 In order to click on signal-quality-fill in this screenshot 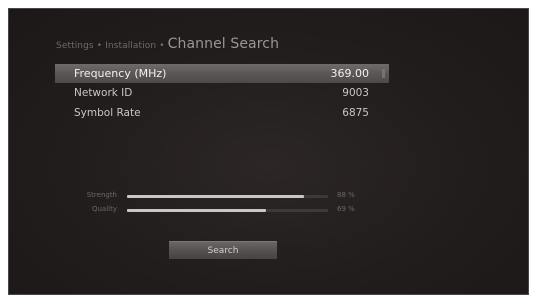, I will do `click(196, 210)`.